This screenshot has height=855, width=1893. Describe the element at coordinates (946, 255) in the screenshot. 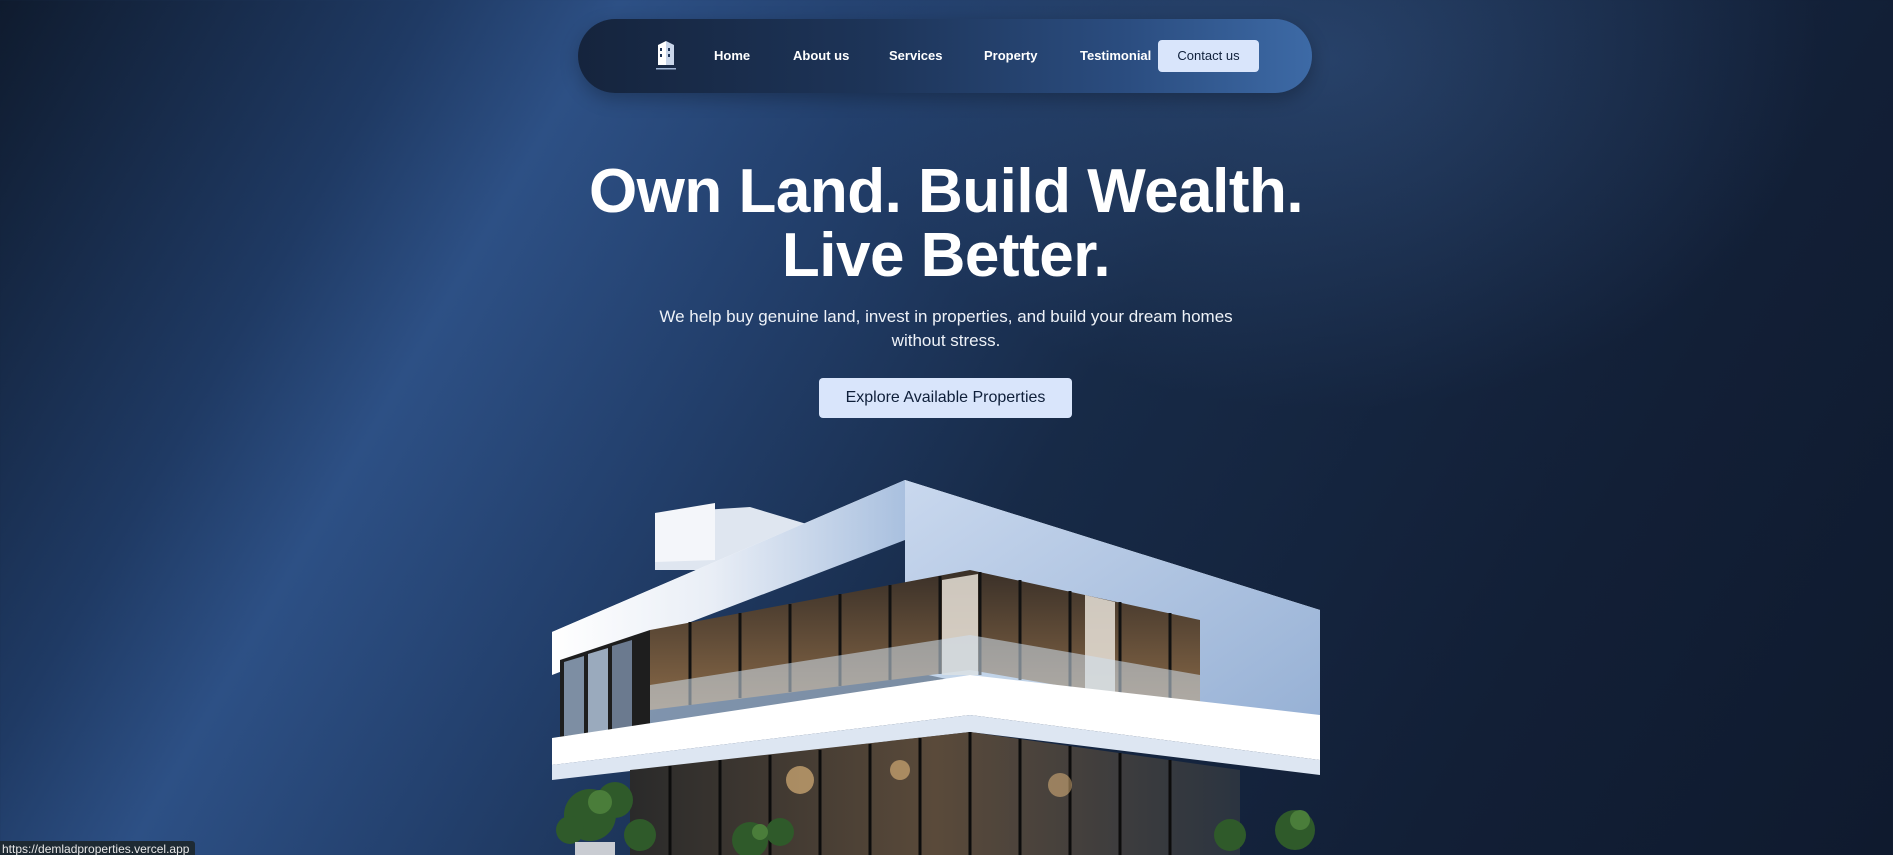

I see `hero-title-line-2: Live Better.` at that location.